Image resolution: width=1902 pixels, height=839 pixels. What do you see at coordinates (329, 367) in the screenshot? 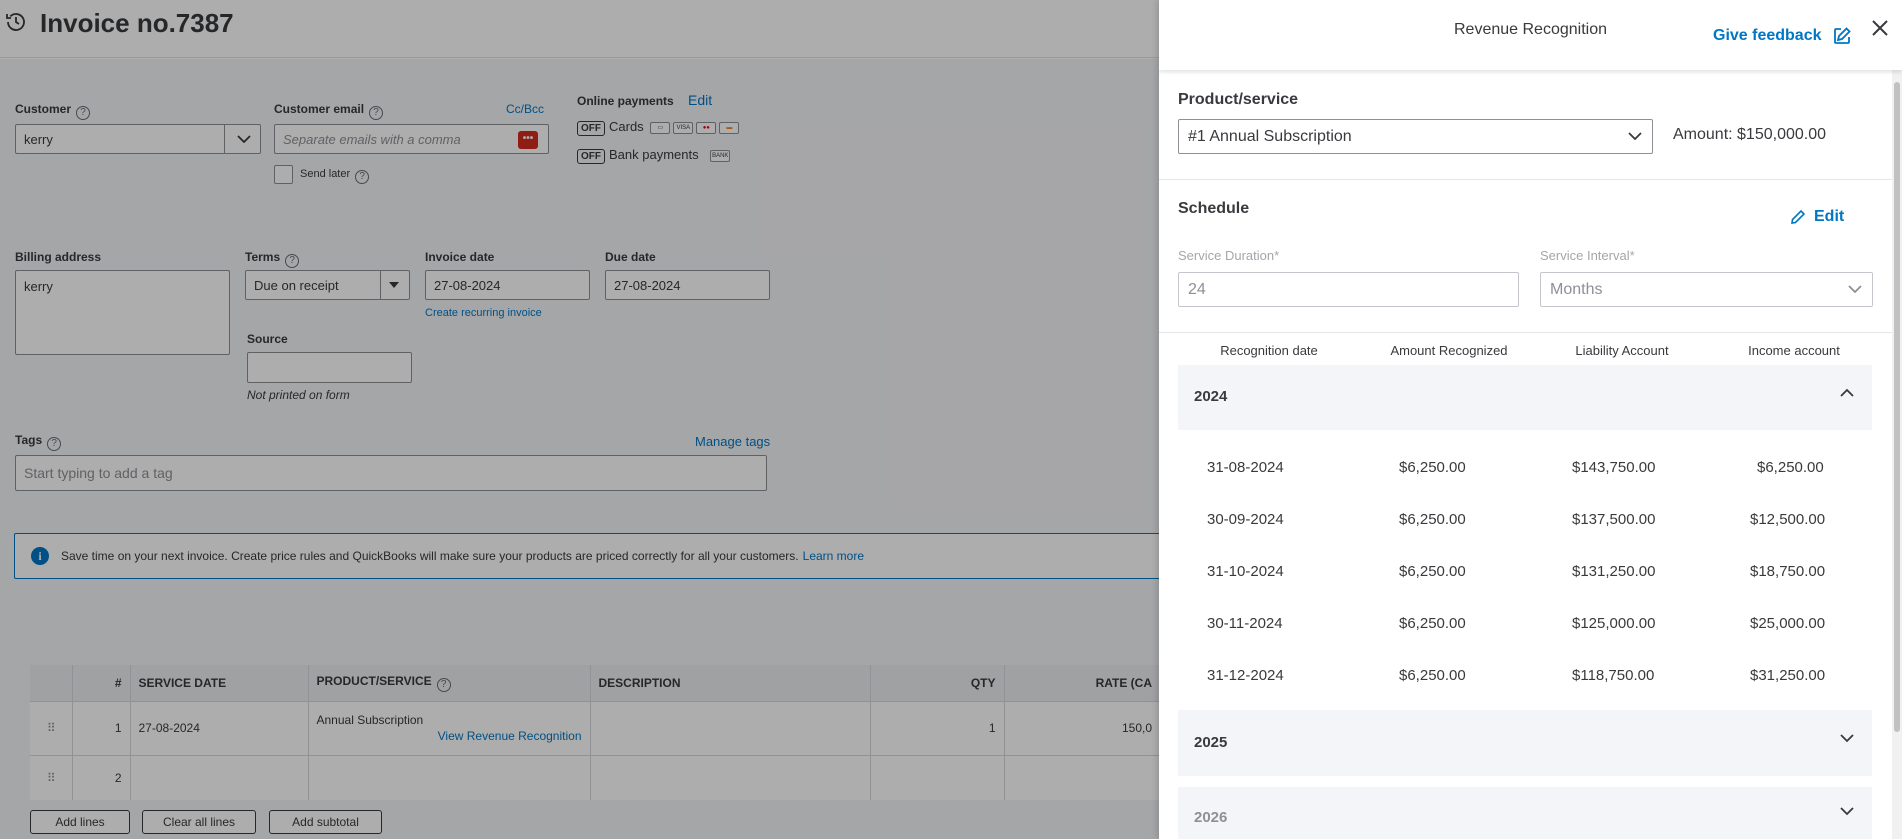
I see `source-field` at bounding box center [329, 367].